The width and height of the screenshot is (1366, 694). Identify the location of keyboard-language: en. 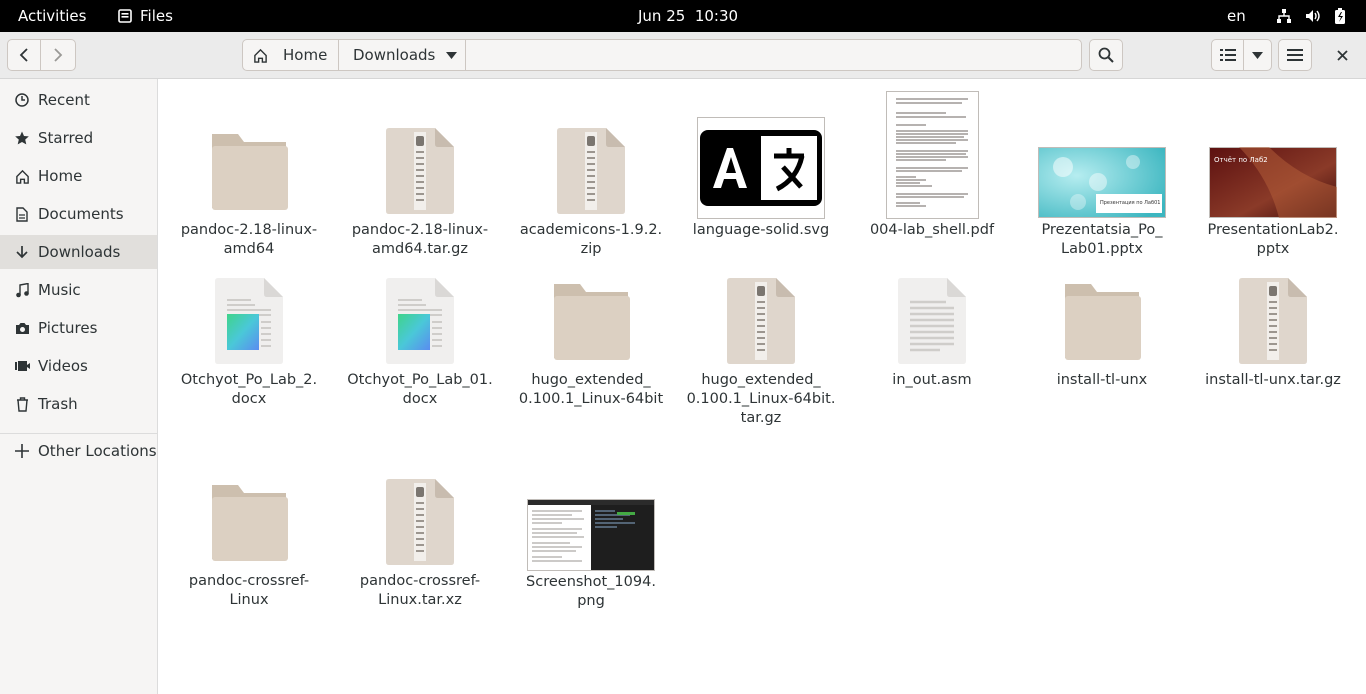
(1236, 16).